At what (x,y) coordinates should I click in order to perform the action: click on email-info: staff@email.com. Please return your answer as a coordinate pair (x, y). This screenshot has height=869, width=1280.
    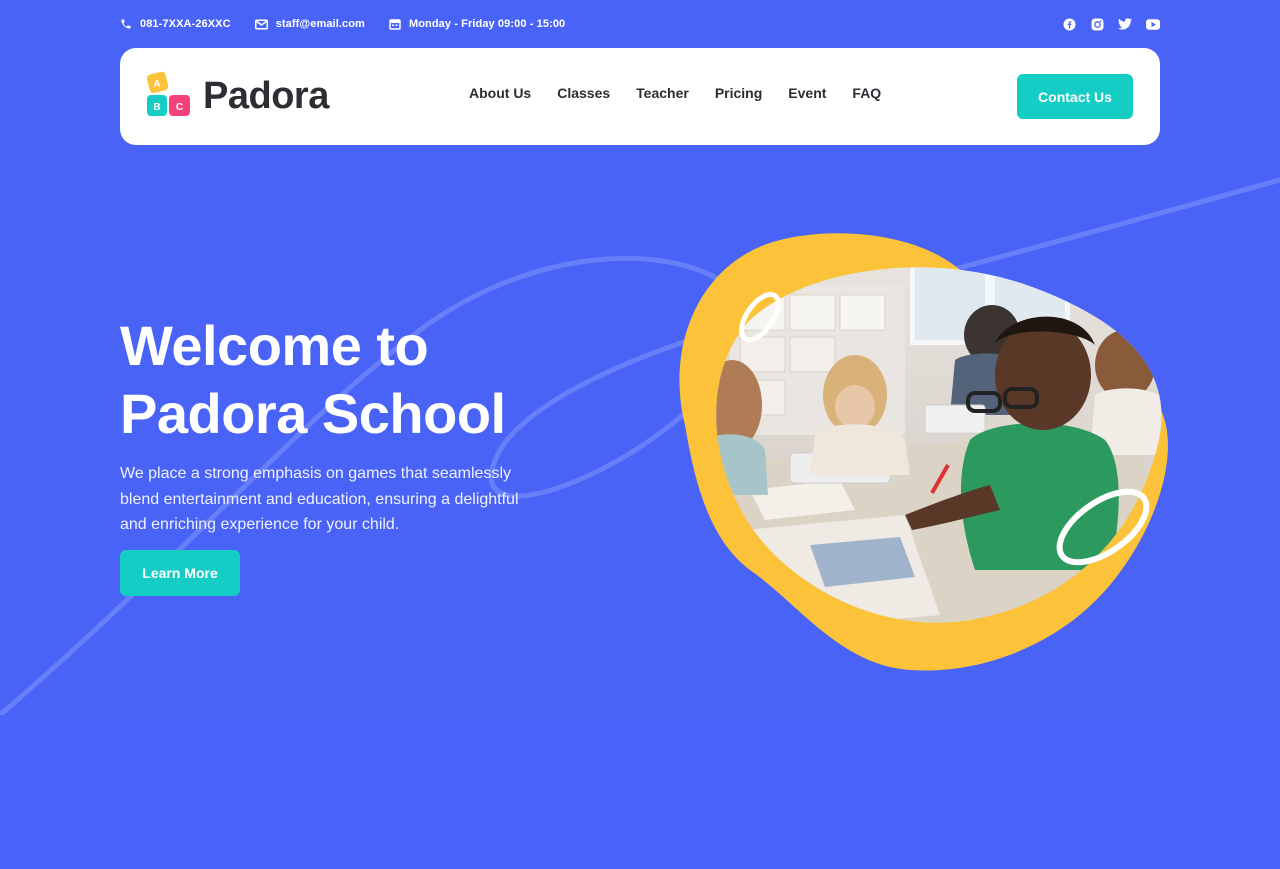
    Looking at the image, I should click on (309, 24).